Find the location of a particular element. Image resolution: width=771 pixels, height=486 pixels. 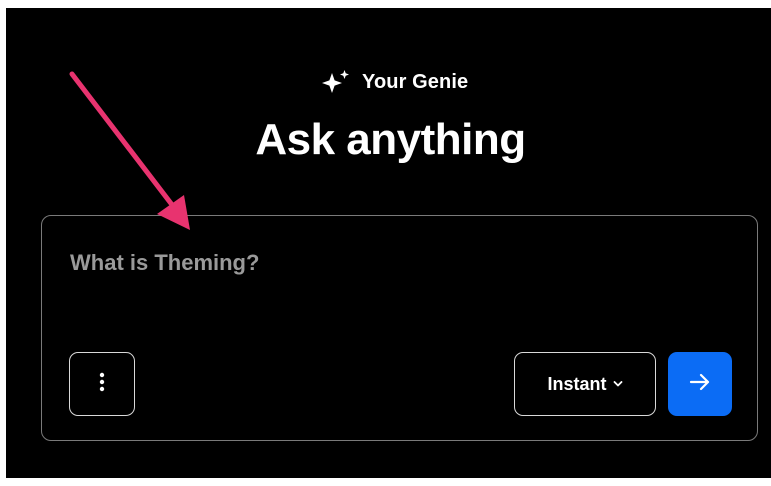

sparkles-icon is located at coordinates (336, 82).